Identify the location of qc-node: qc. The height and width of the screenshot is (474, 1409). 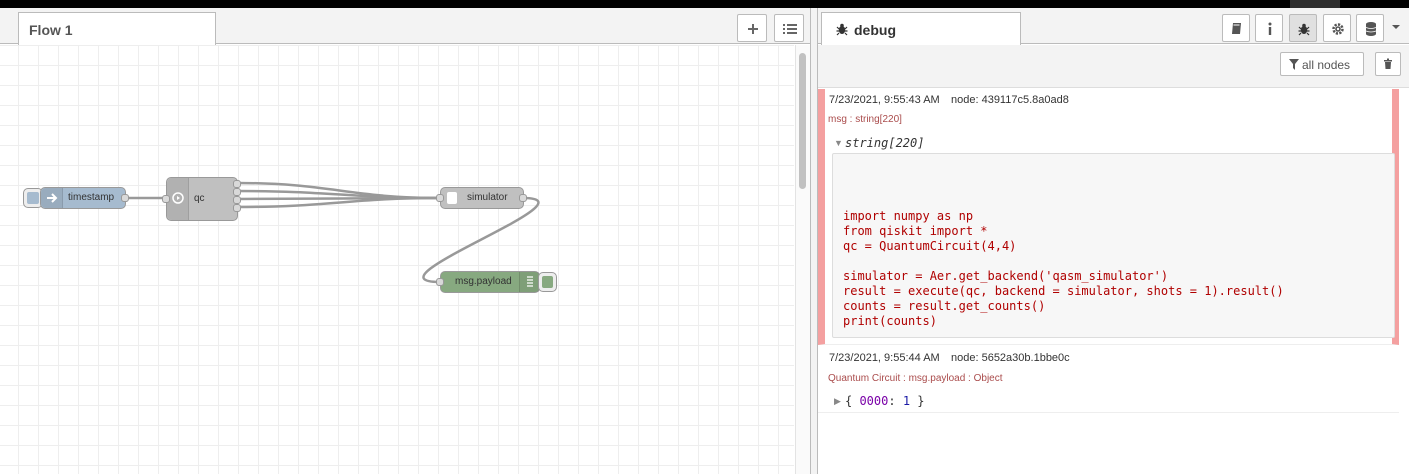
(201, 199).